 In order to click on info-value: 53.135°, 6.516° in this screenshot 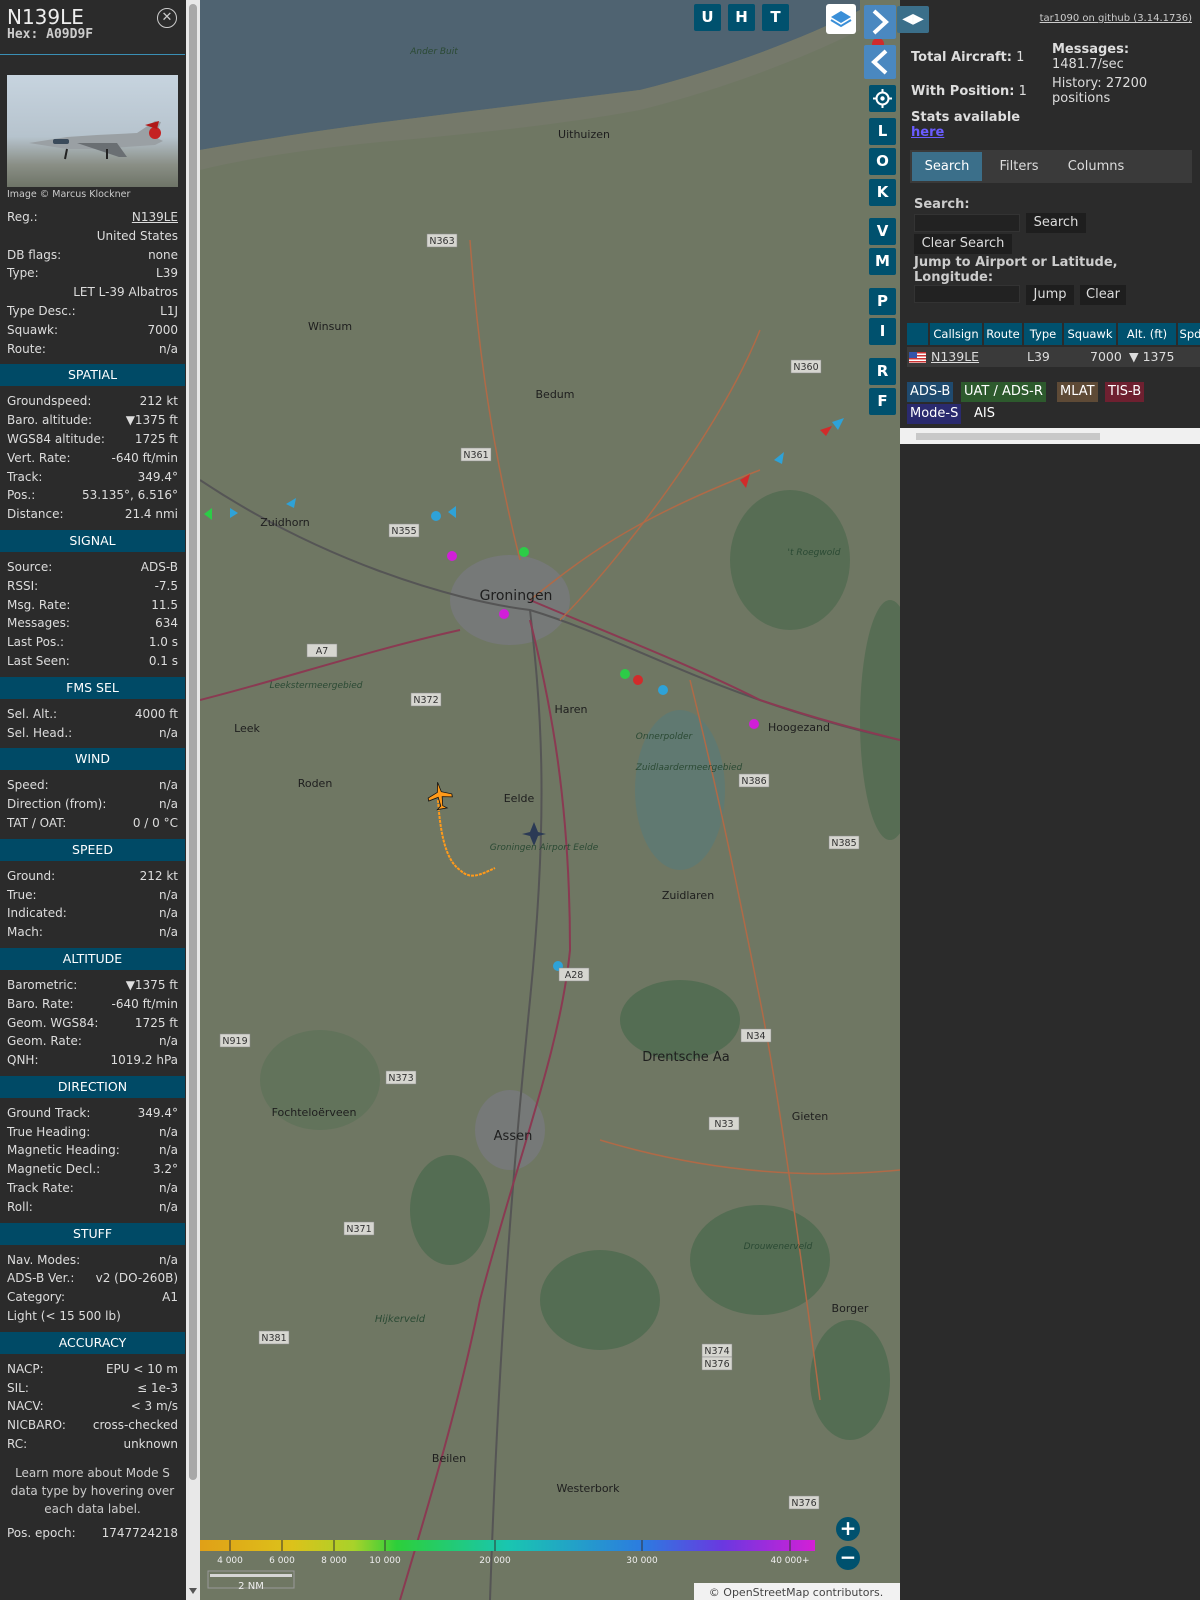, I will do `click(130, 495)`.